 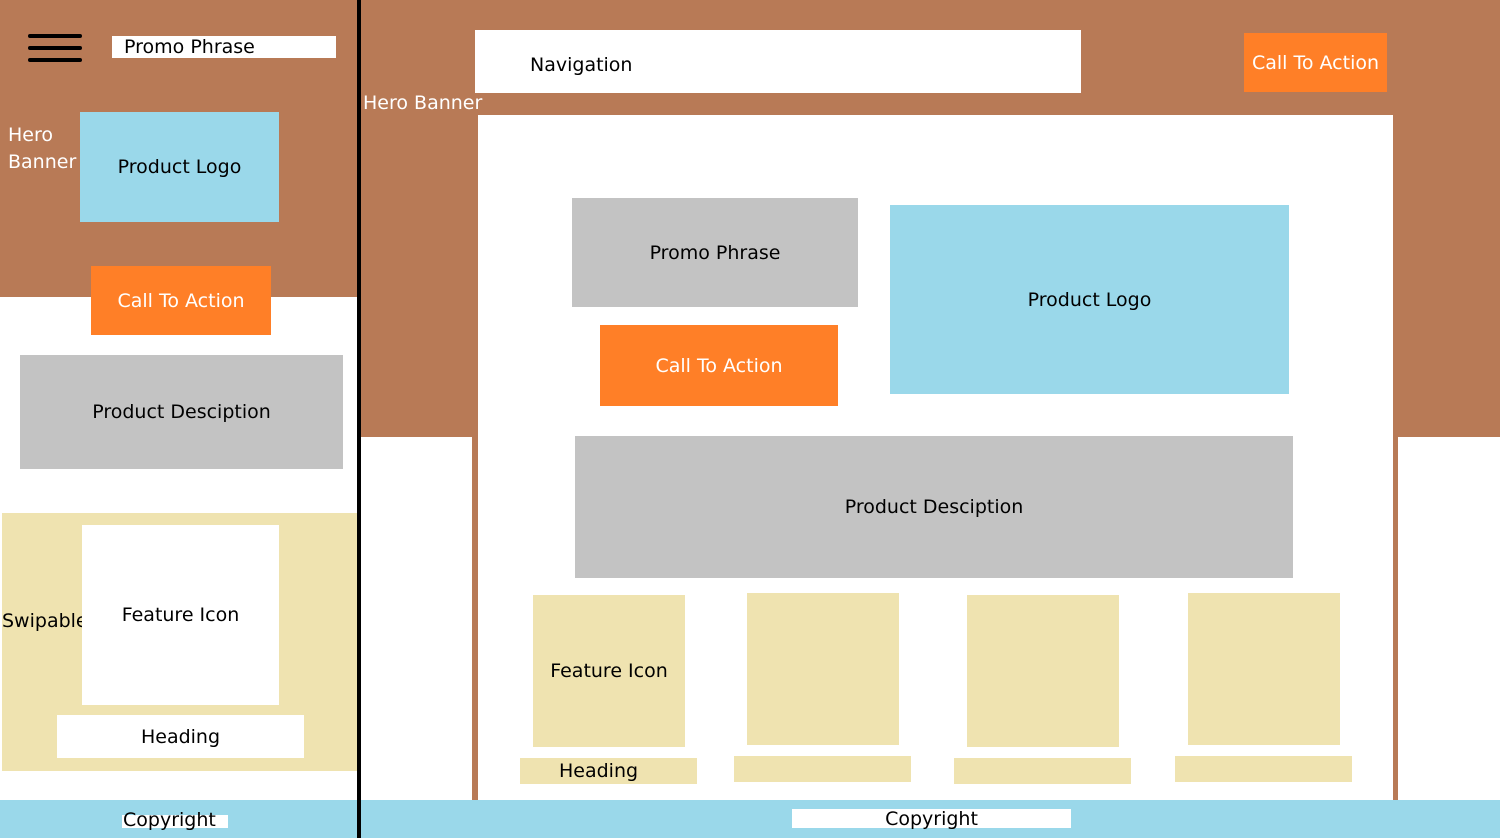 I want to click on desktop-product-description: Product Desciption, so click(x=934, y=507).